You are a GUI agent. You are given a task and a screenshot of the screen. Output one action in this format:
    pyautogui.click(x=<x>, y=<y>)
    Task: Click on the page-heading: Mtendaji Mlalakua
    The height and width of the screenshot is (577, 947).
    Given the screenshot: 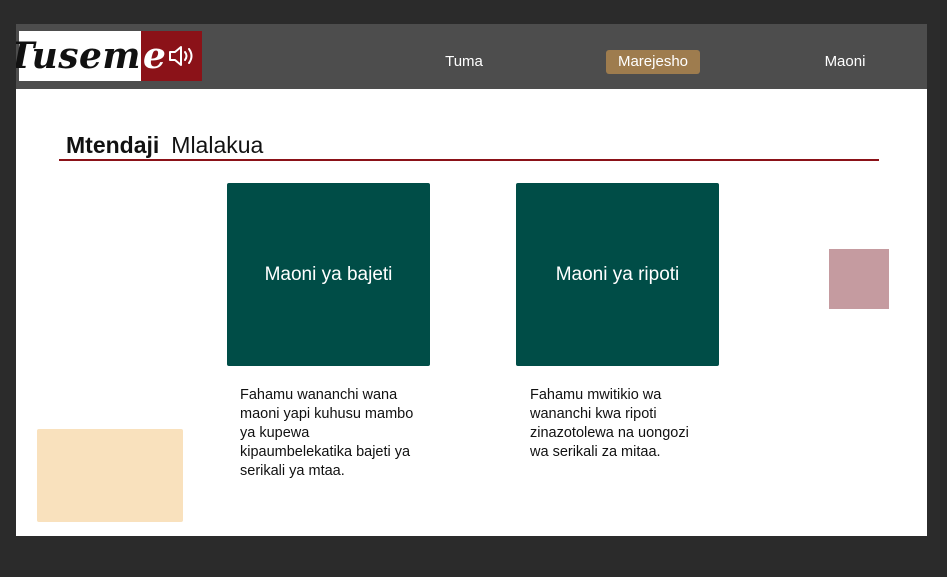 What is the action you would take?
    pyautogui.click(x=164, y=145)
    